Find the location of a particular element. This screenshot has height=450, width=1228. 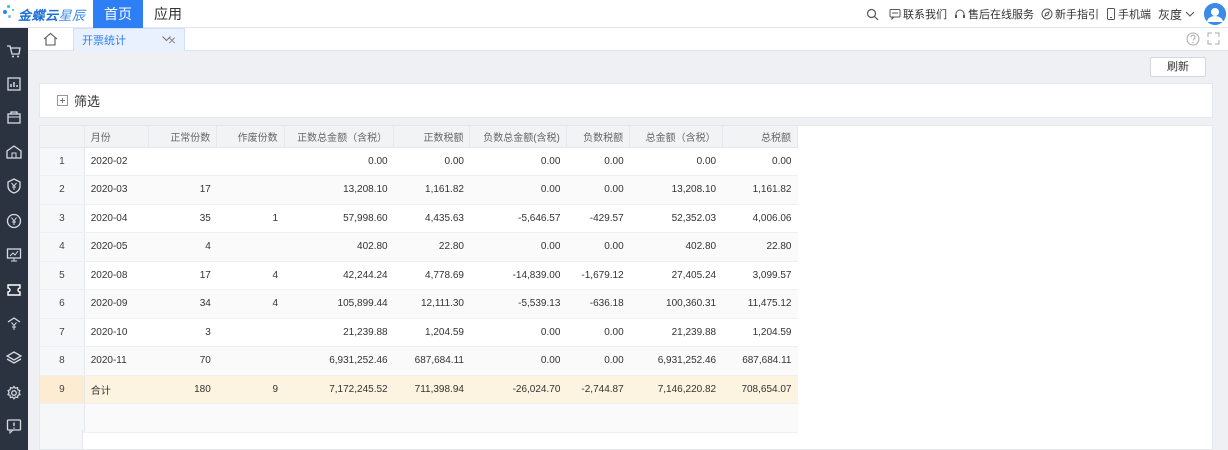

support-link: 售后在线服务 is located at coordinates (994, 14).